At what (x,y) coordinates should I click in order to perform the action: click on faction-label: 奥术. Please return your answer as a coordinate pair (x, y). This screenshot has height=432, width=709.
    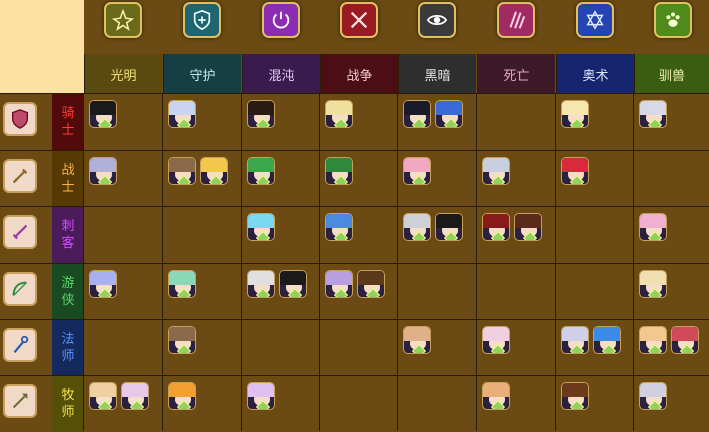
    Looking at the image, I should click on (595, 74).